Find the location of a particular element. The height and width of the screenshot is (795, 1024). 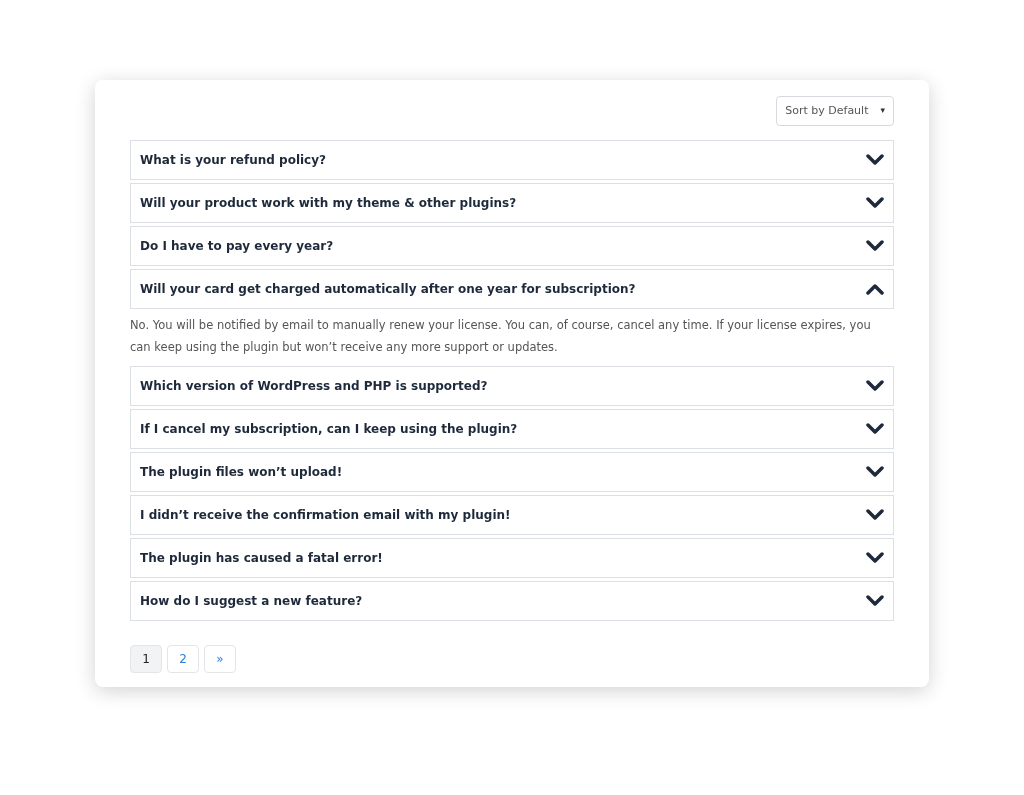

faq-question: How do I suggest a new feature? is located at coordinates (512, 601).